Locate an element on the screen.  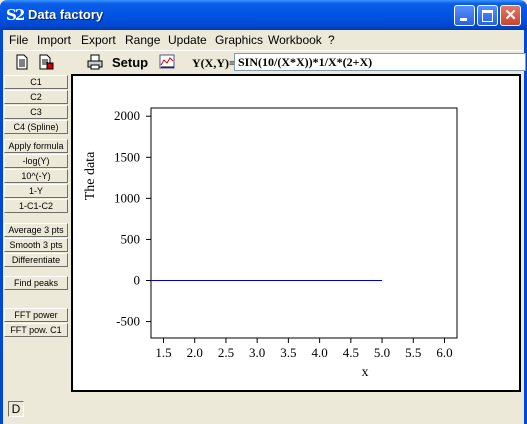
c3-button: C3 is located at coordinates (36, 112).